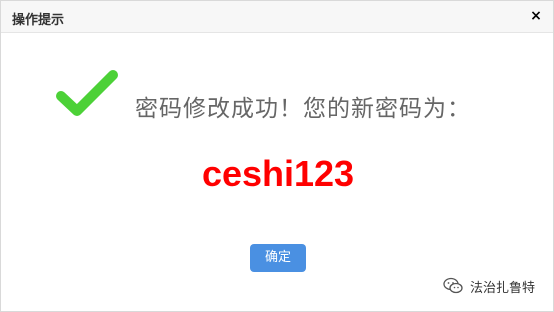  I want to click on close-button: ×, so click(536, 16).